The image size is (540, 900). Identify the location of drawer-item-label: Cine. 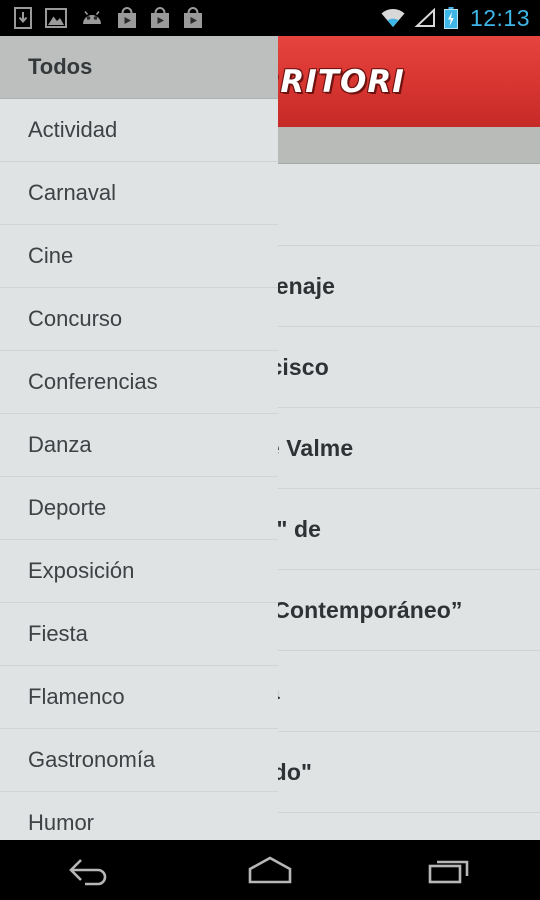
(51, 255).